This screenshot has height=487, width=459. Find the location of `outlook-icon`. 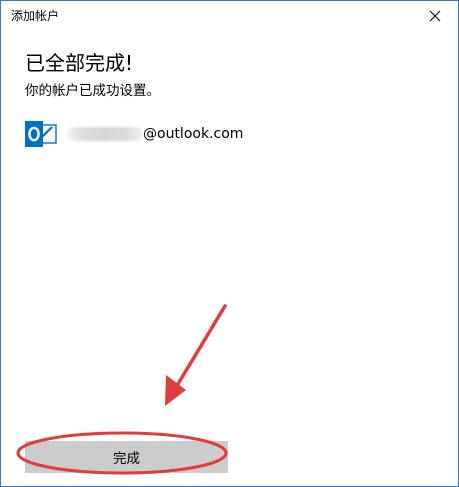

outlook-icon is located at coordinates (41, 134).